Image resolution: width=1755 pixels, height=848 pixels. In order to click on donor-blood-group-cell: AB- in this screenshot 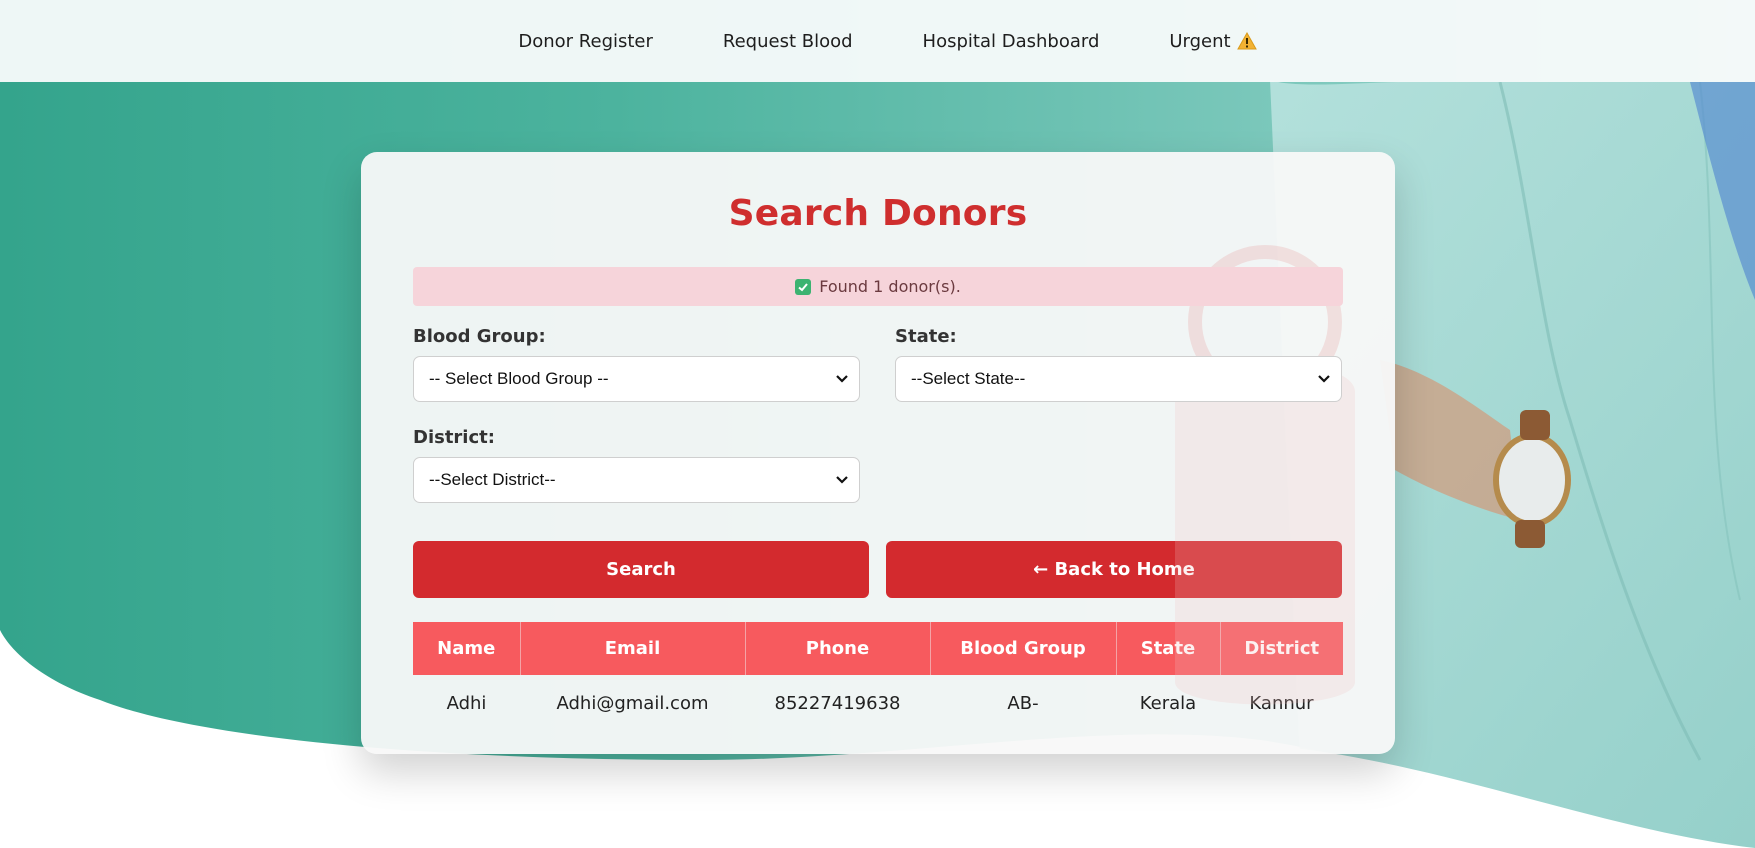, I will do `click(1023, 703)`.